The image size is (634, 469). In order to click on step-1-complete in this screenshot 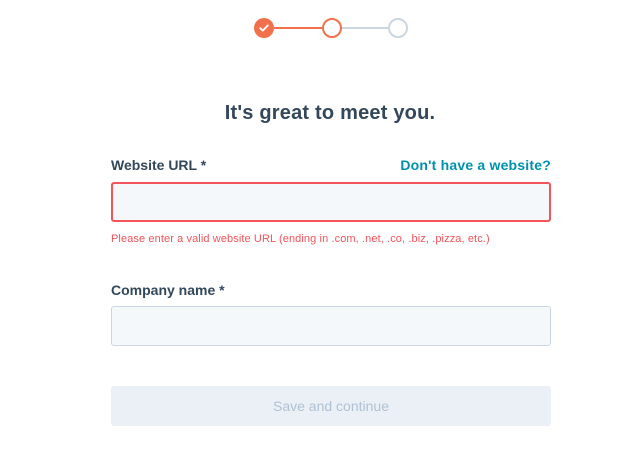, I will do `click(264, 28)`.